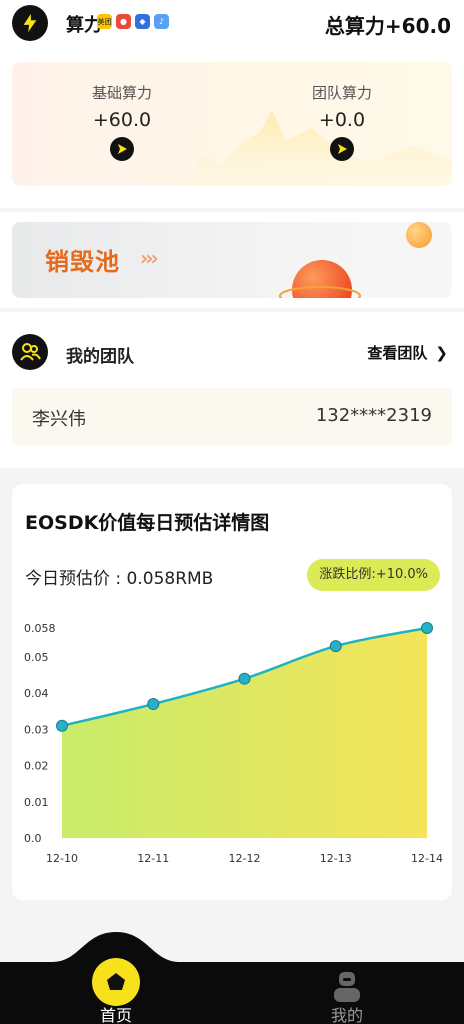 The height and width of the screenshot is (1024, 464). What do you see at coordinates (147, 523) in the screenshot?
I see `chart-title: EOSDK价值每日预估详情图` at bounding box center [147, 523].